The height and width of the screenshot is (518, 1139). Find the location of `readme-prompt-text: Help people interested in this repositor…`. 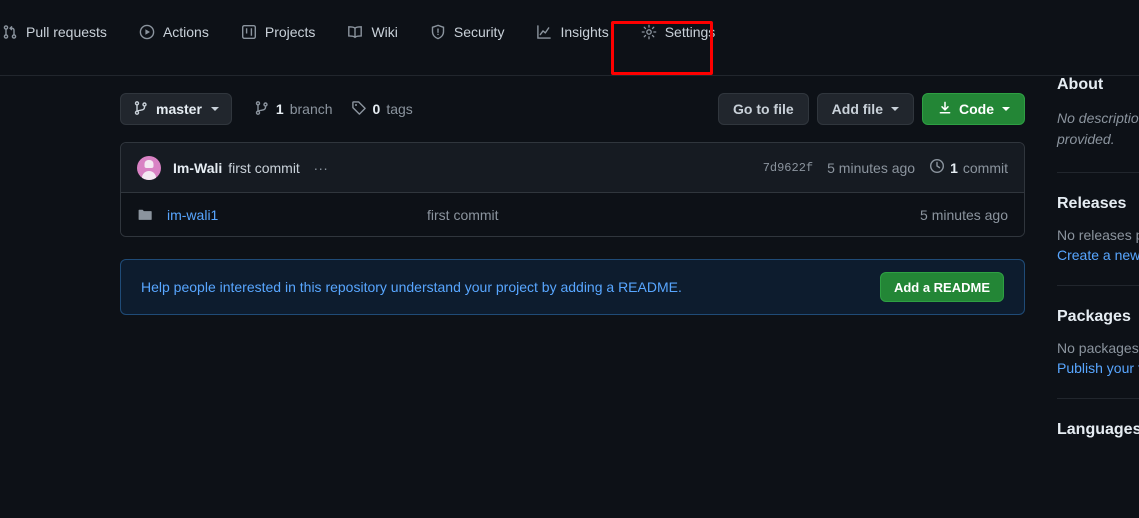

readme-prompt-text: Help people interested in this repositor… is located at coordinates (411, 287).